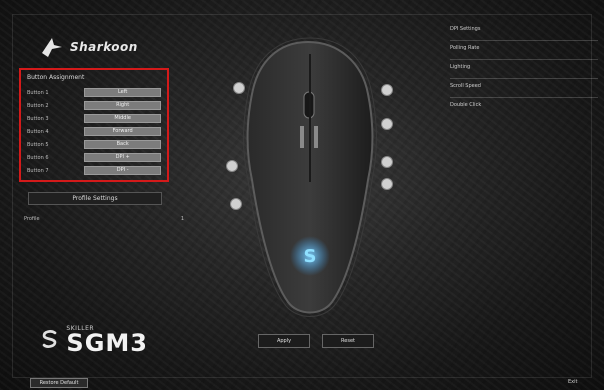  What do you see at coordinates (302, 137) in the screenshot?
I see `side-button-top` at bounding box center [302, 137].